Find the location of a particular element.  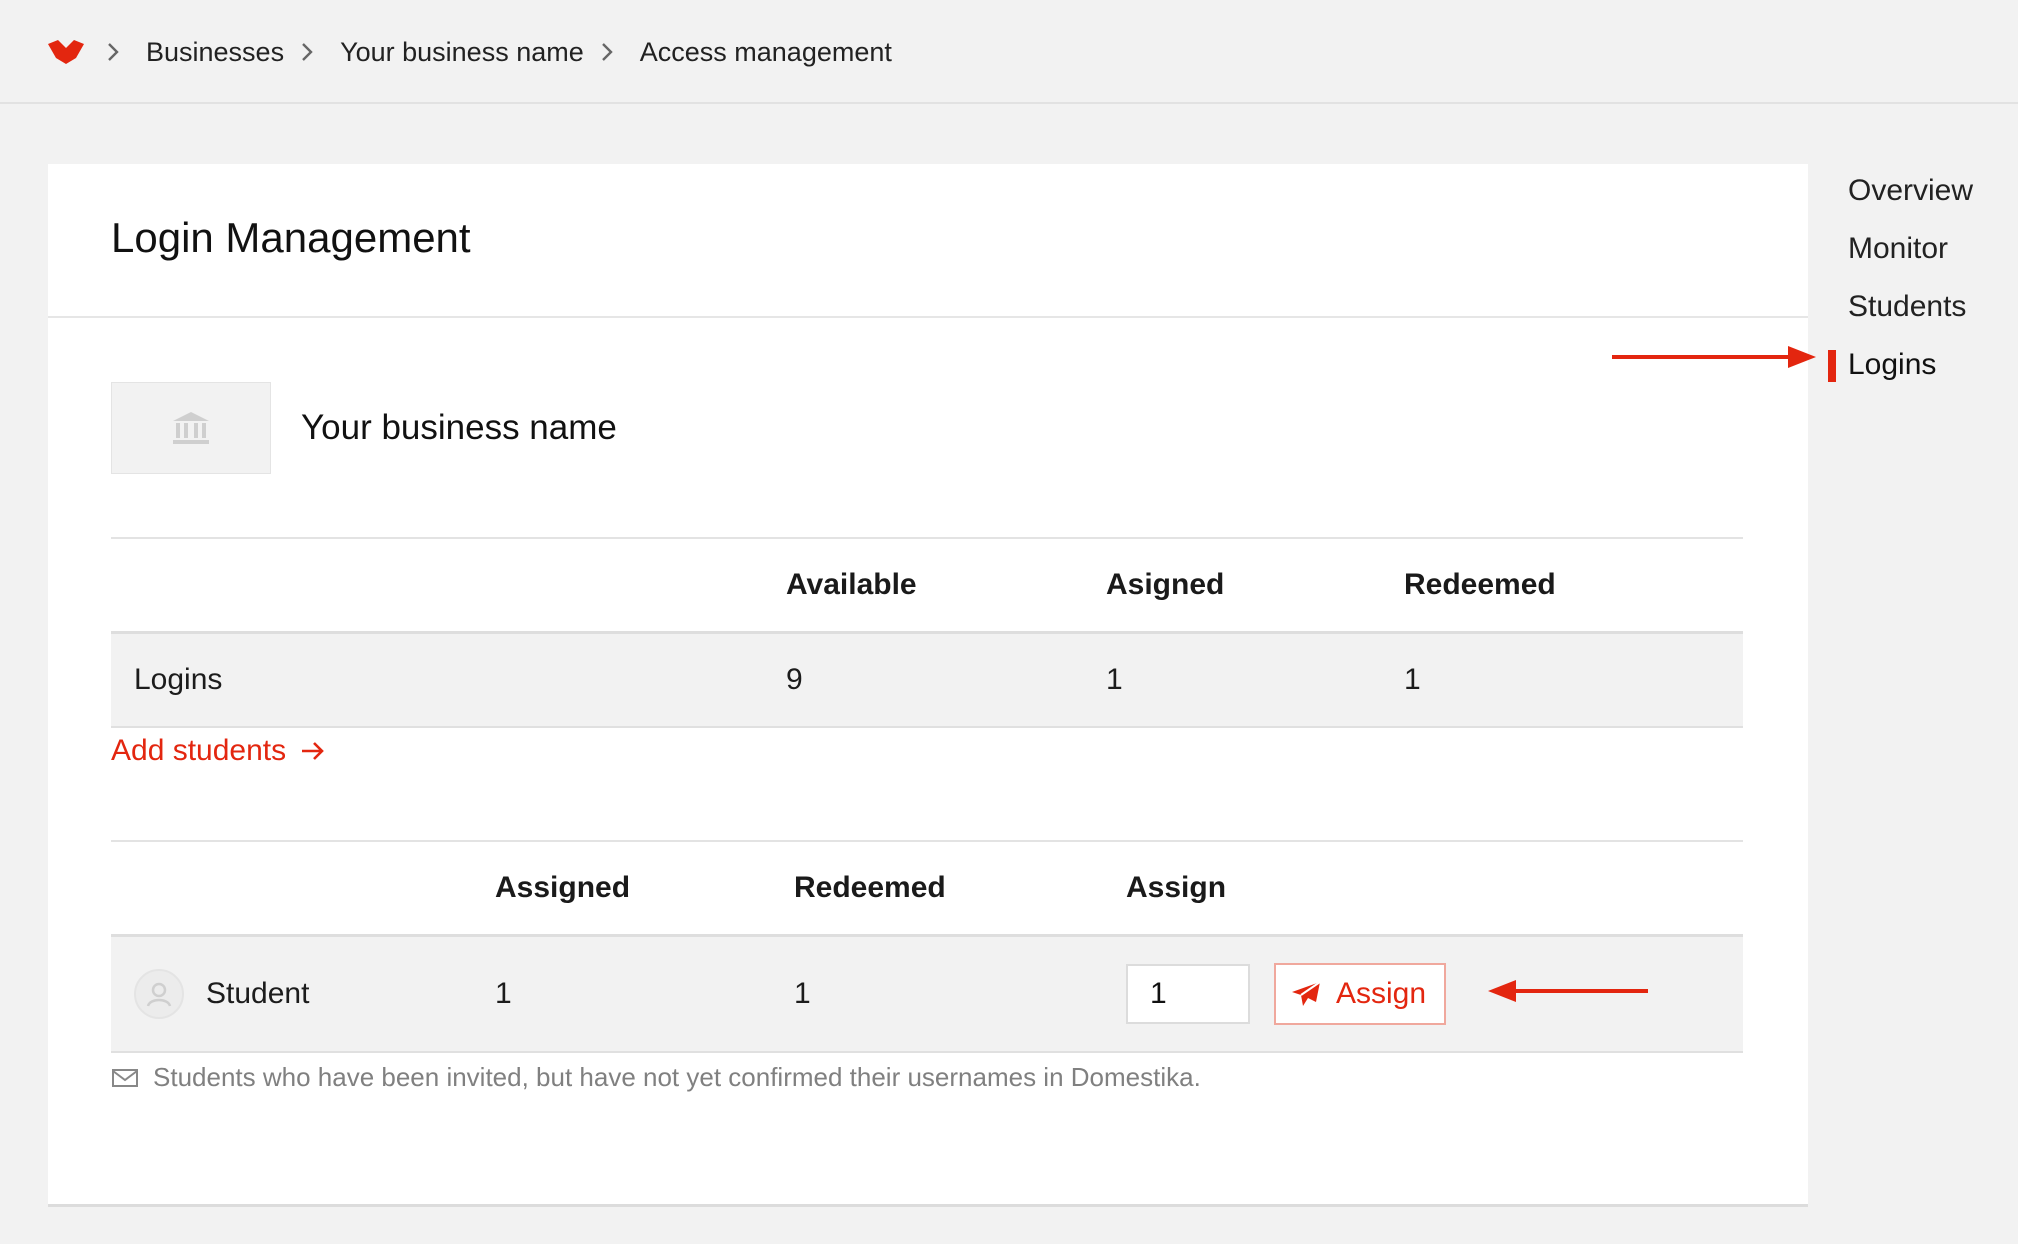

business-logo-placeholder is located at coordinates (191, 428).